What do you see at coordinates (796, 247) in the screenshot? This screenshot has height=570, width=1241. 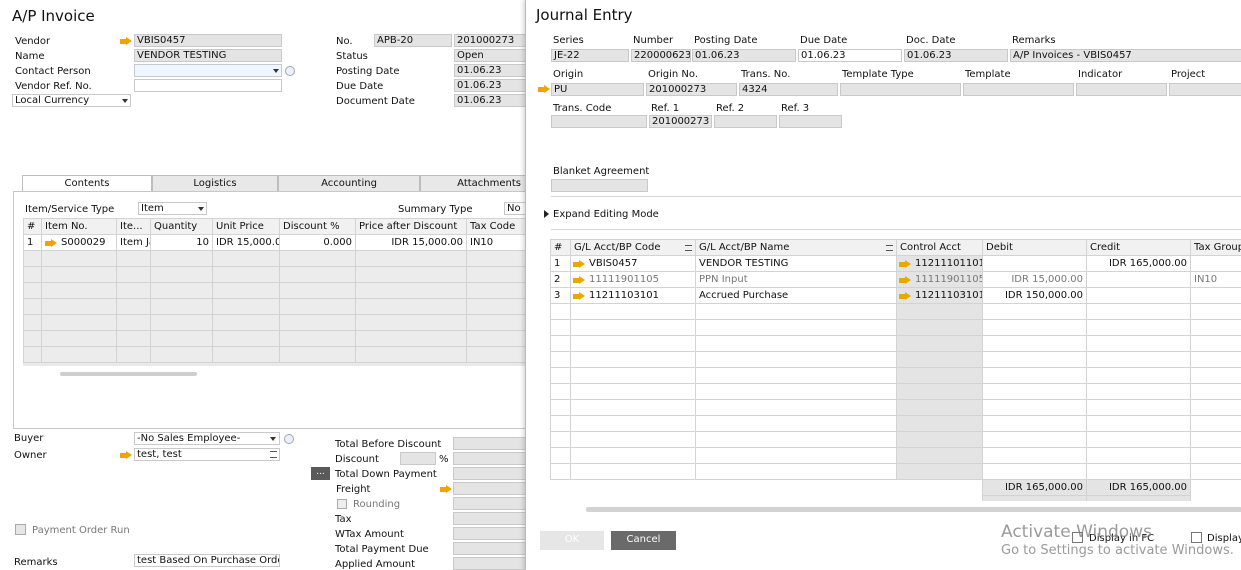 I see `col-header: G/L Acct/BP Name` at bounding box center [796, 247].